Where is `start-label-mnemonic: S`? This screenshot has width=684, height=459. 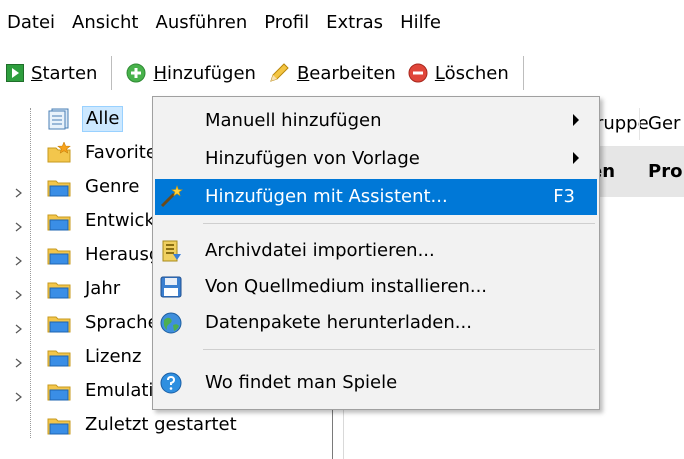
start-label-mnemonic: S is located at coordinates (37, 73).